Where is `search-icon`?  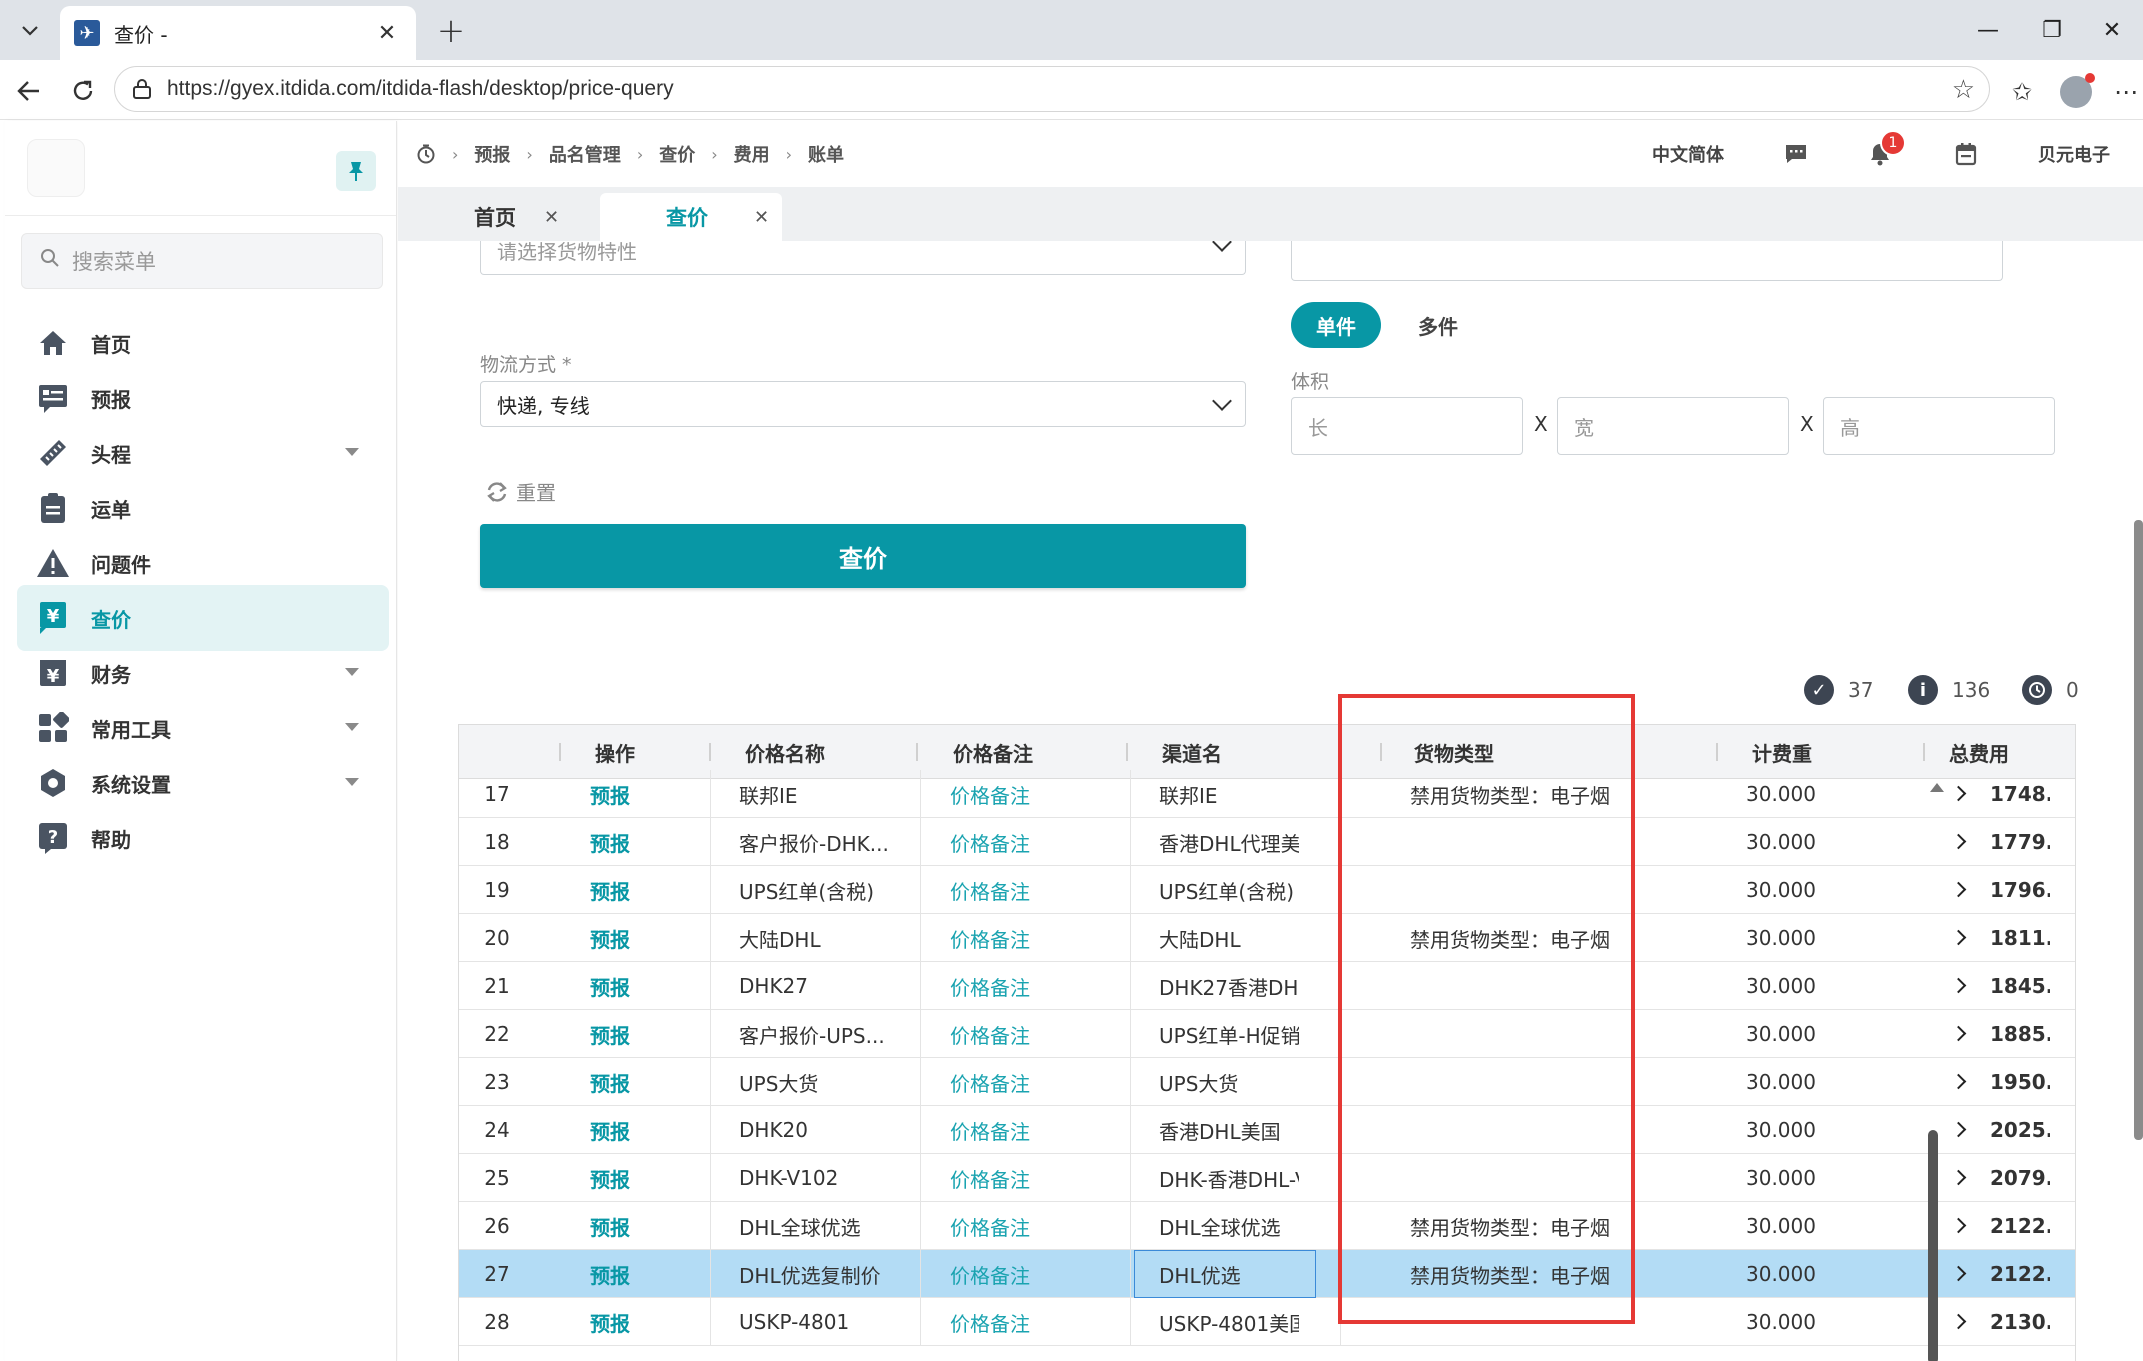
search-icon is located at coordinates (50, 261).